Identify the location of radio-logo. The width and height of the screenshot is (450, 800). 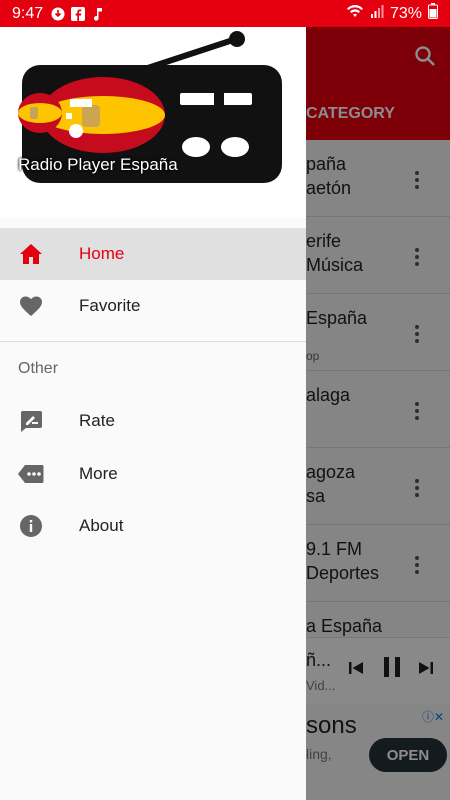
(150, 107).